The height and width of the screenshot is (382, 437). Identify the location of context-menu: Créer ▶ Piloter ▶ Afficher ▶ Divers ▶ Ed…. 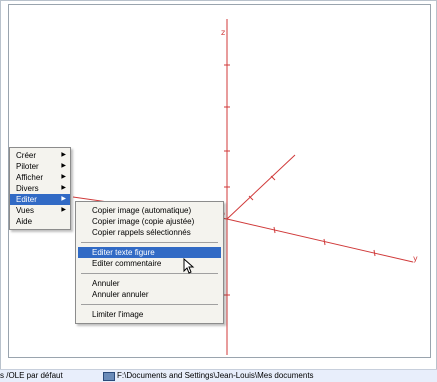
(40, 188).